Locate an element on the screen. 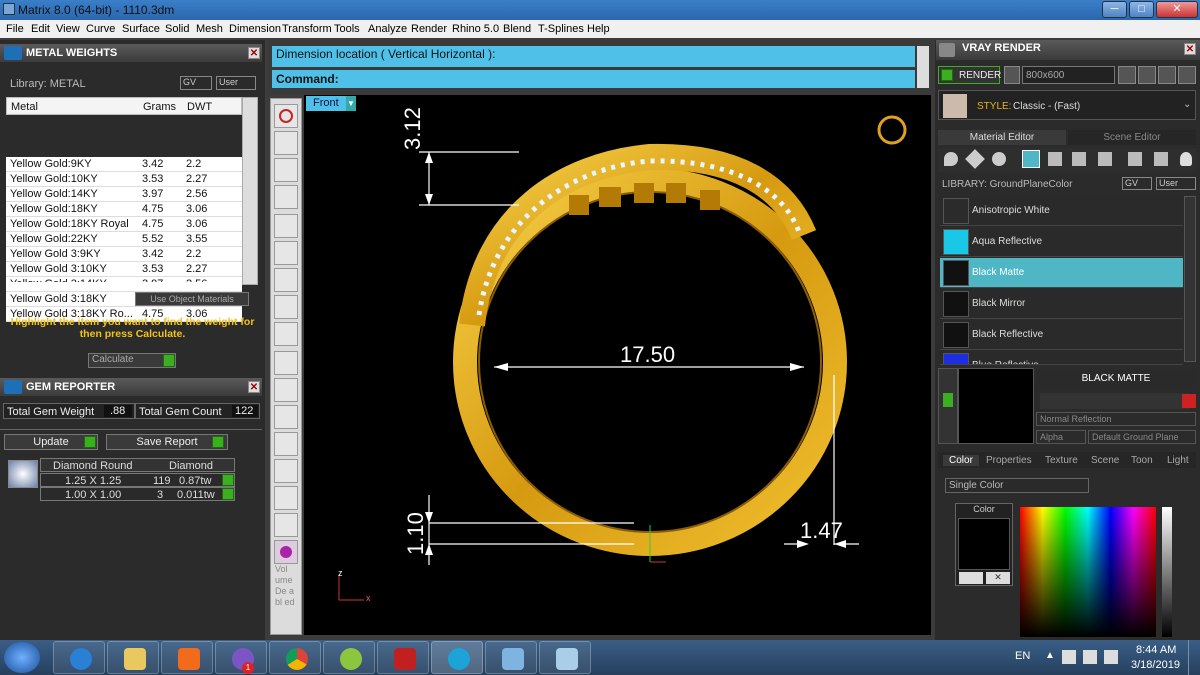 Image resolution: width=1200 pixels, height=675 pixels. reflection-select: Normal Reflection is located at coordinates (1116, 419).